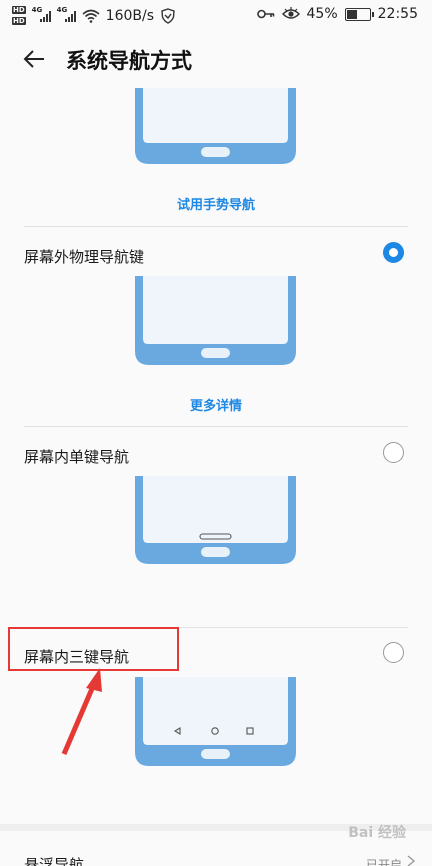 This screenshot has height=866, width=432. What do you see at coordinates (54, 861) in the screenshot?
I see `floating-nav-label: 悬浮导航` at bounding box center [54, 861].